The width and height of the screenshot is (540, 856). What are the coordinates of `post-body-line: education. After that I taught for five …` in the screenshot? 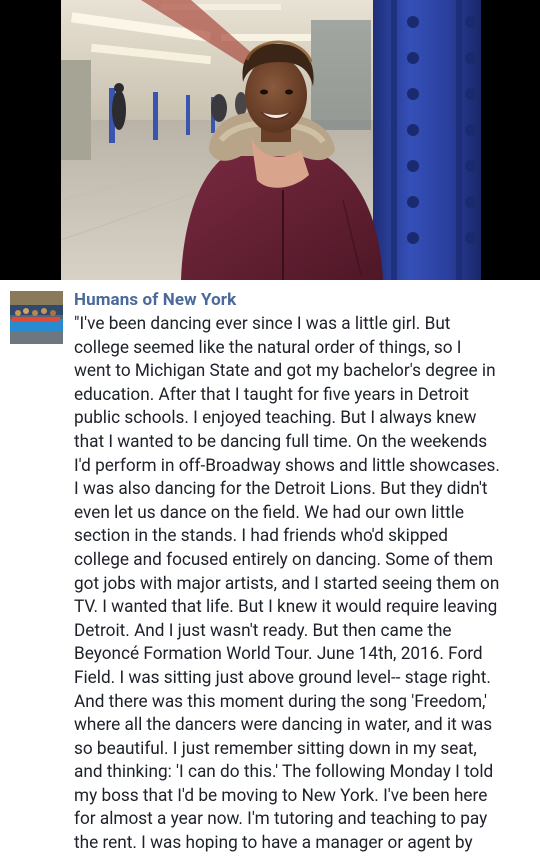 It's located at (271, 394).